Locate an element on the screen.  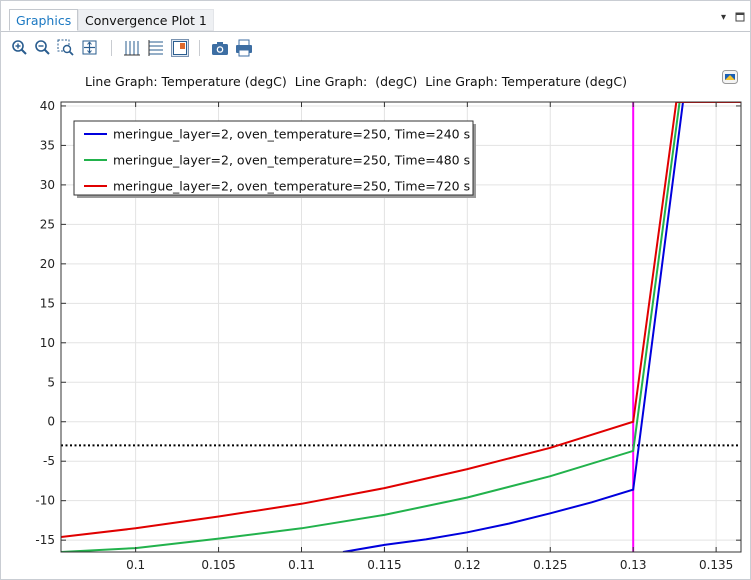
y-tick-label: 40 is located at coordinates (47, 106).